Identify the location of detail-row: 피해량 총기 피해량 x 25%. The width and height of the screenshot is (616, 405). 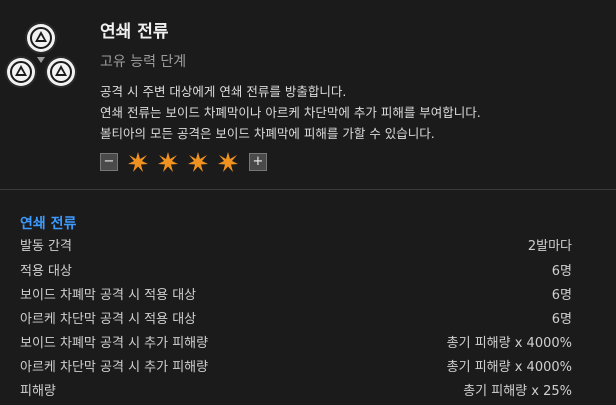
(296, 390).